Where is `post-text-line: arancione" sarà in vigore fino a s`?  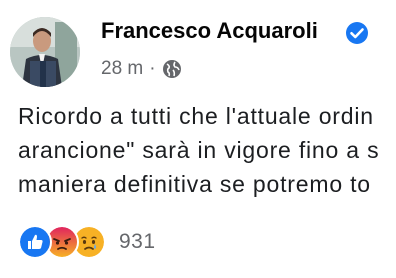 post-text-line: arancione" sarà in vigore fino a s is located at coordinates (199, 150).